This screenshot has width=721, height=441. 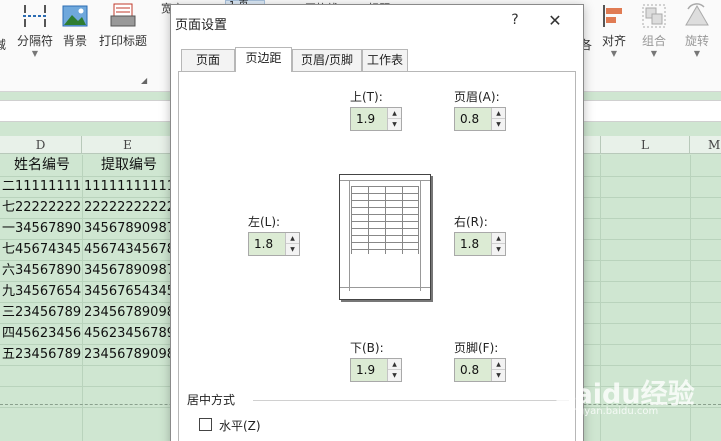 I want to click on footer-margin-value: 0.8, so click(x=469, y=370).